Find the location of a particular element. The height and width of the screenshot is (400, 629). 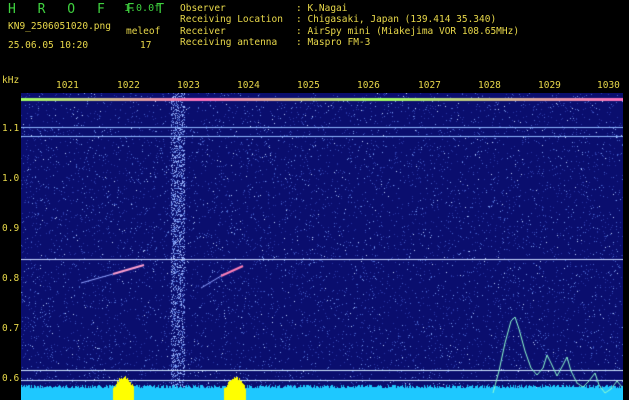

location-label: Receiving Location is located at coordinates (231, 19).